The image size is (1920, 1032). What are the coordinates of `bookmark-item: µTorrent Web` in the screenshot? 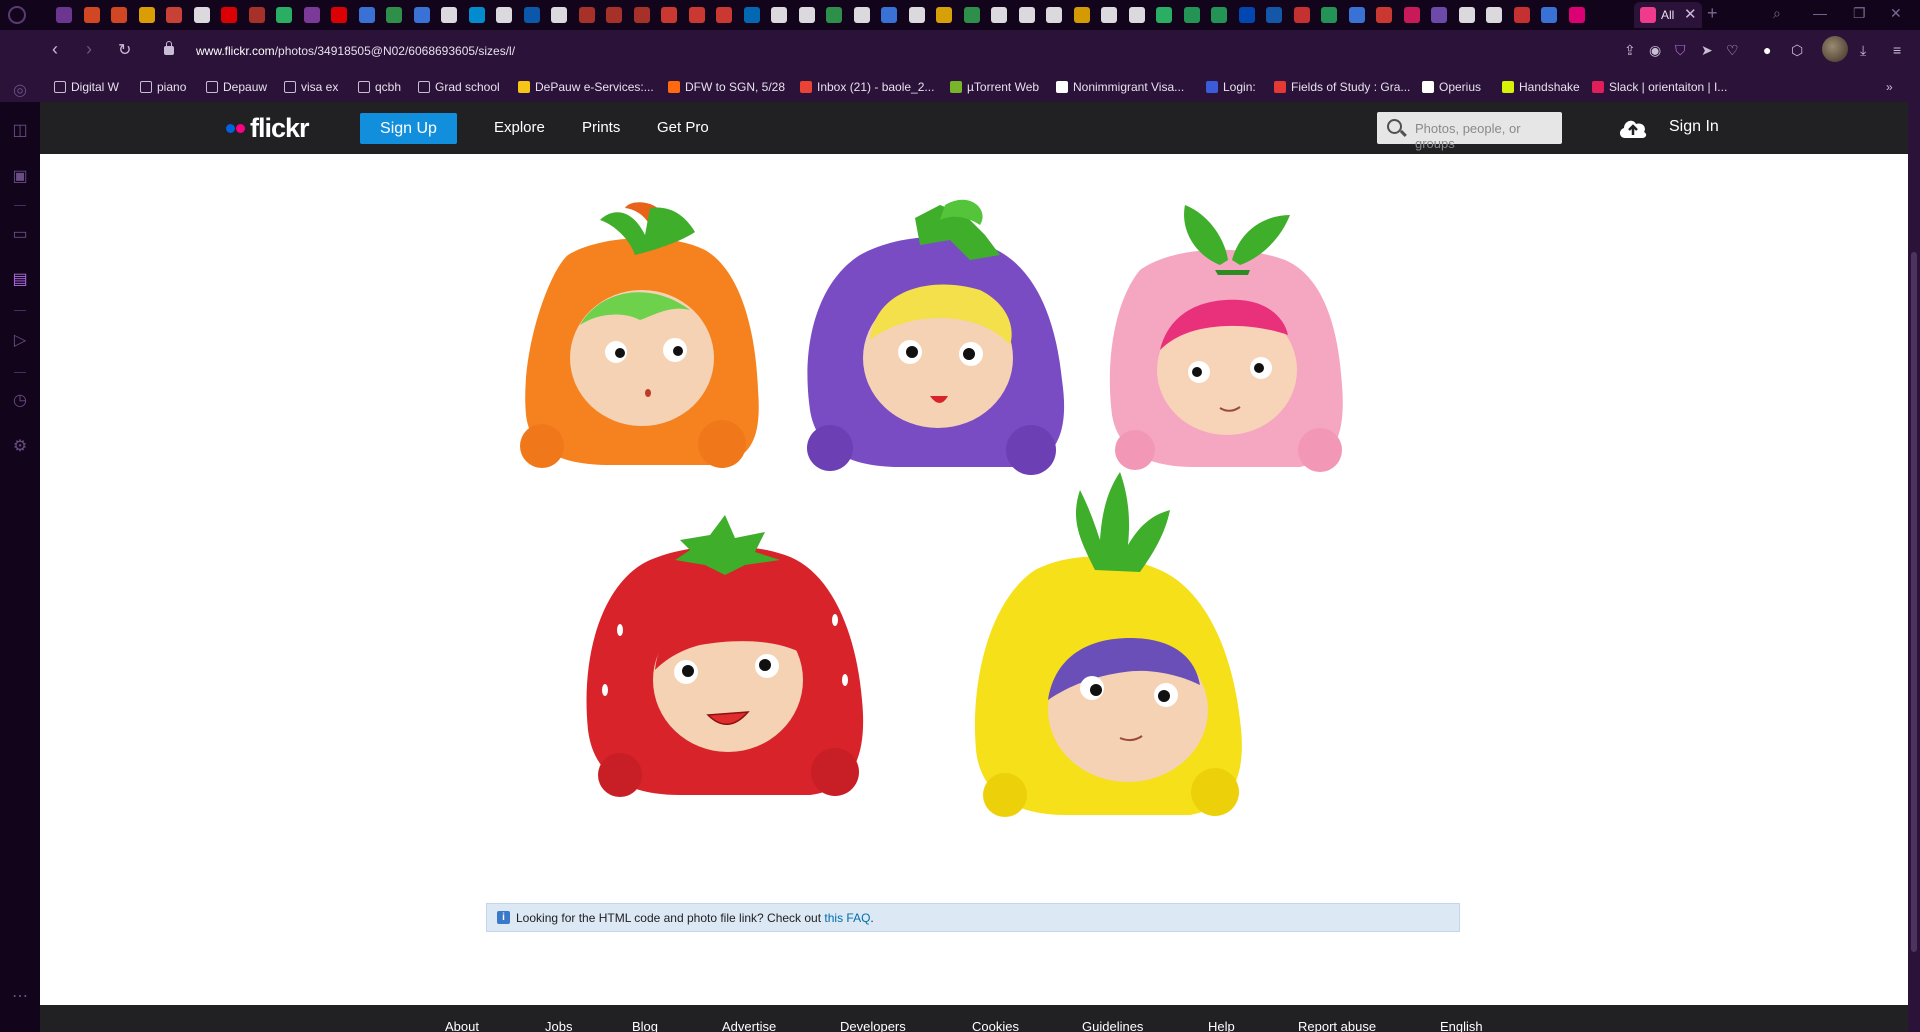 It's located at (994, 87).